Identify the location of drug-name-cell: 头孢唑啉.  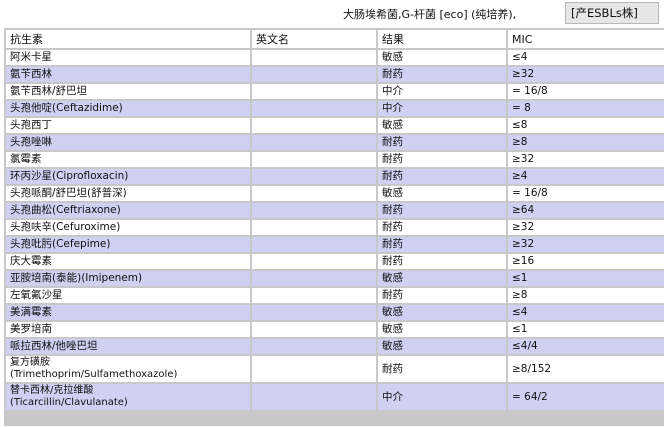
(128, 142).